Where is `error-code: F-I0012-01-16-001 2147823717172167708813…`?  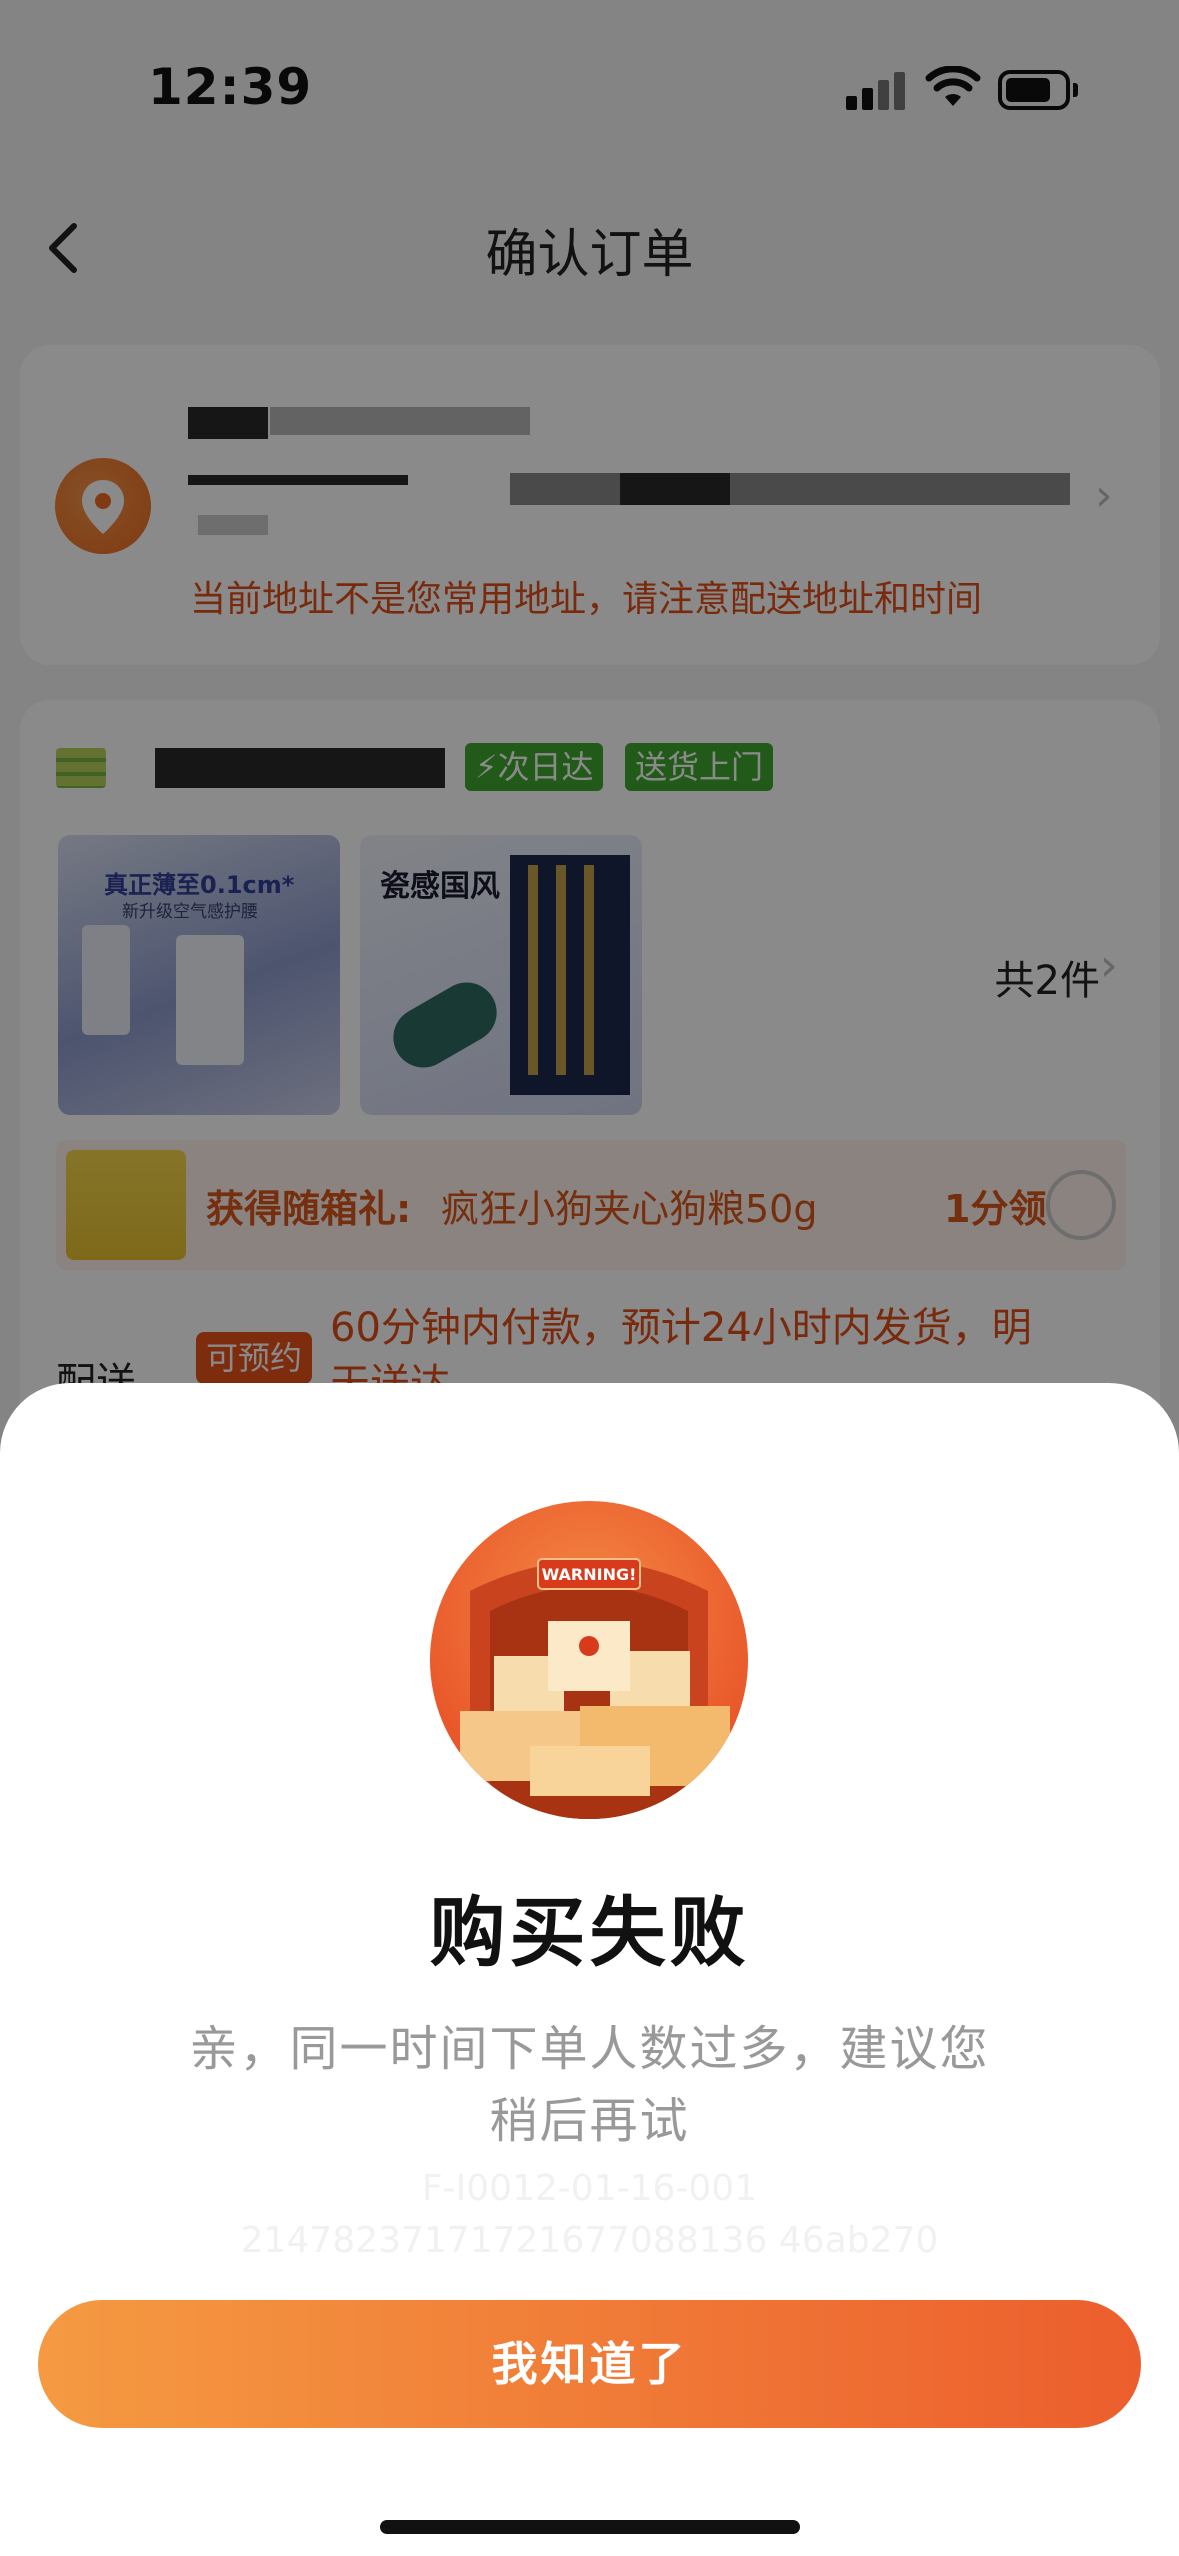
error-code: F-I0012-01-16-001 2147823717172167708813… is located at coordinates (589, 2215).